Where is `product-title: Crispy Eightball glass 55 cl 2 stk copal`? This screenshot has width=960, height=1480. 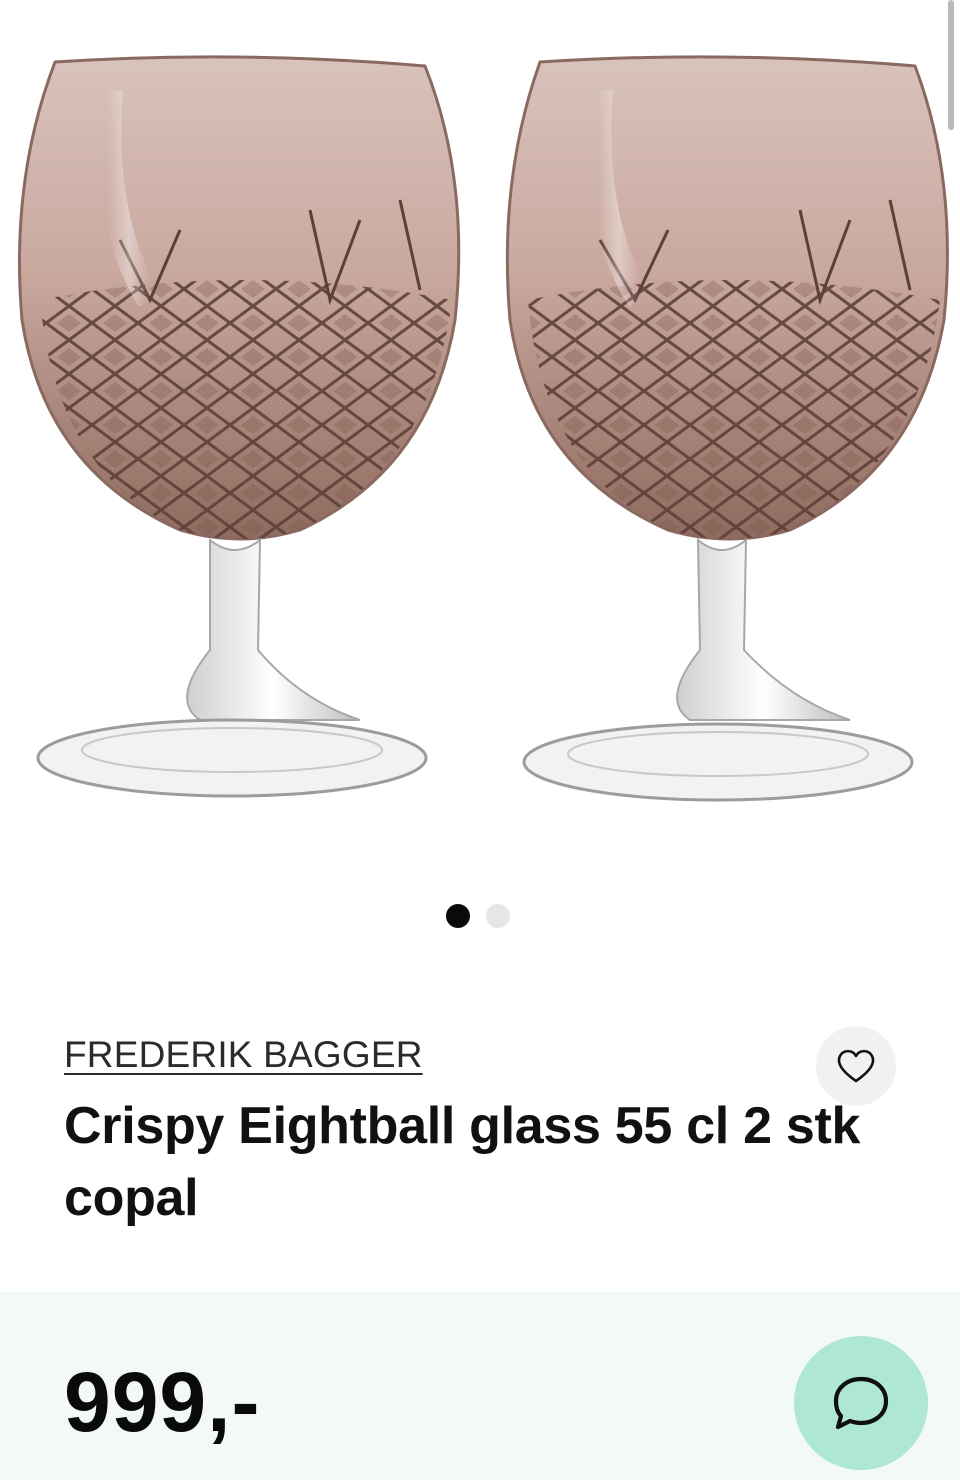
product-title: Crispy Eightball glass 55 cl 2 stk copal is located at coordinates (462, 1162).